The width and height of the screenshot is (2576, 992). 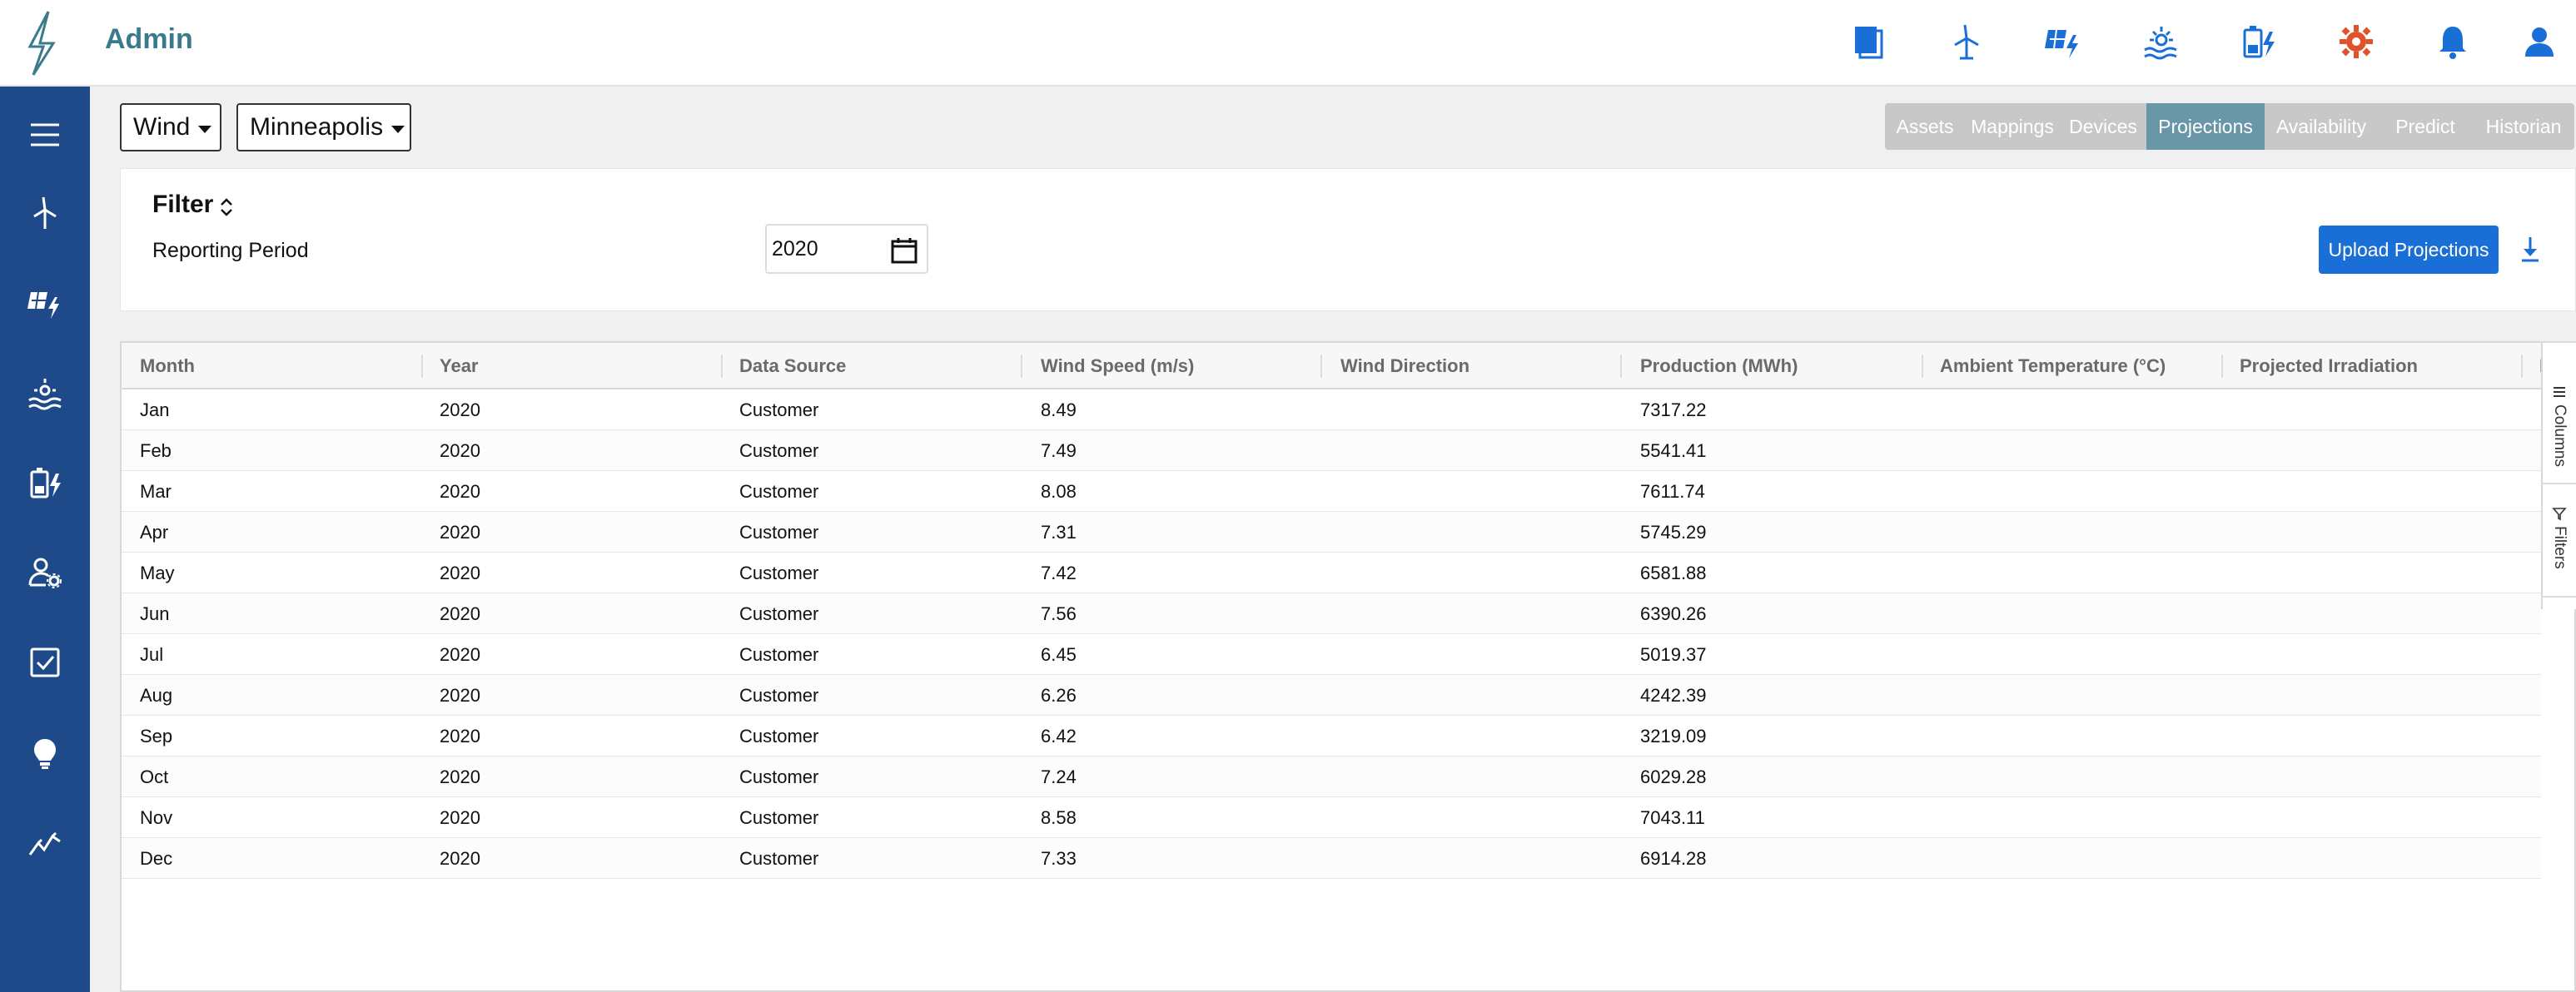 What do you see at coordinates (1673, 532) in the screenshot?
I see `cell-production: 5745.29` at bounding box center [1673, 532].